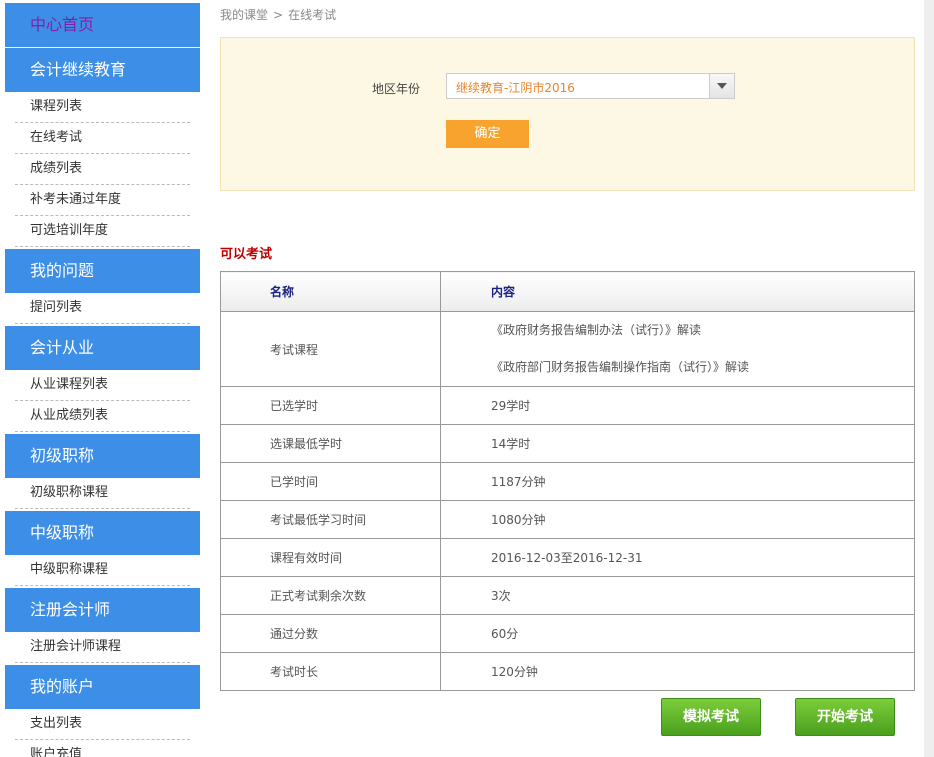  I want to click on table-row: 考试时长 120分钟, so click(567, 671).